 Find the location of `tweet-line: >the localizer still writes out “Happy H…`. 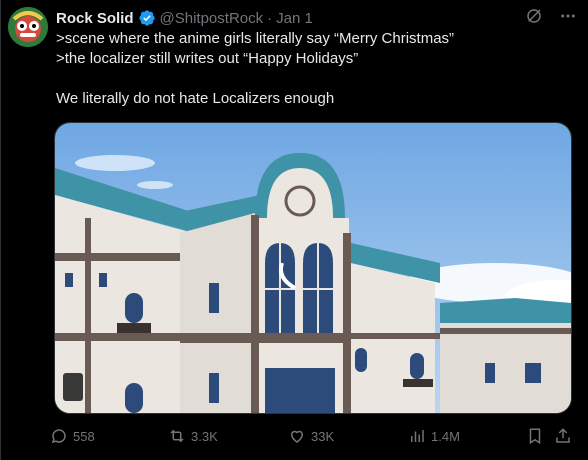

tweet-line: >the localizer still writes out “Happy H… is located at coordinates (207, 58).